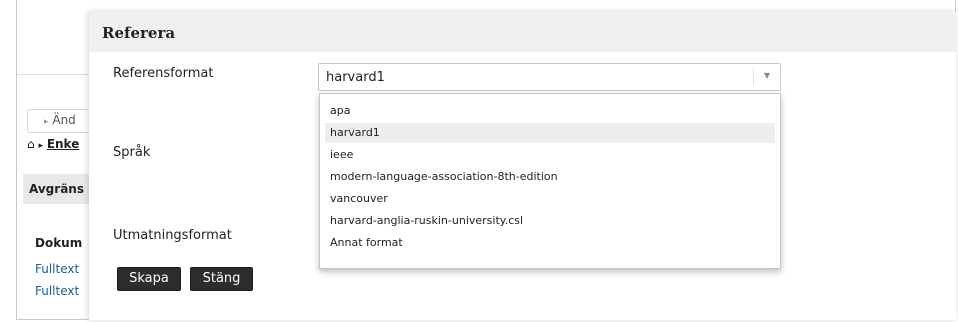 Image resolution: width=958 pixels, height=322 pixels. Describe the element at coordinates (149, 279) in the screenshot. I see `create-button: Skapa` at that location.